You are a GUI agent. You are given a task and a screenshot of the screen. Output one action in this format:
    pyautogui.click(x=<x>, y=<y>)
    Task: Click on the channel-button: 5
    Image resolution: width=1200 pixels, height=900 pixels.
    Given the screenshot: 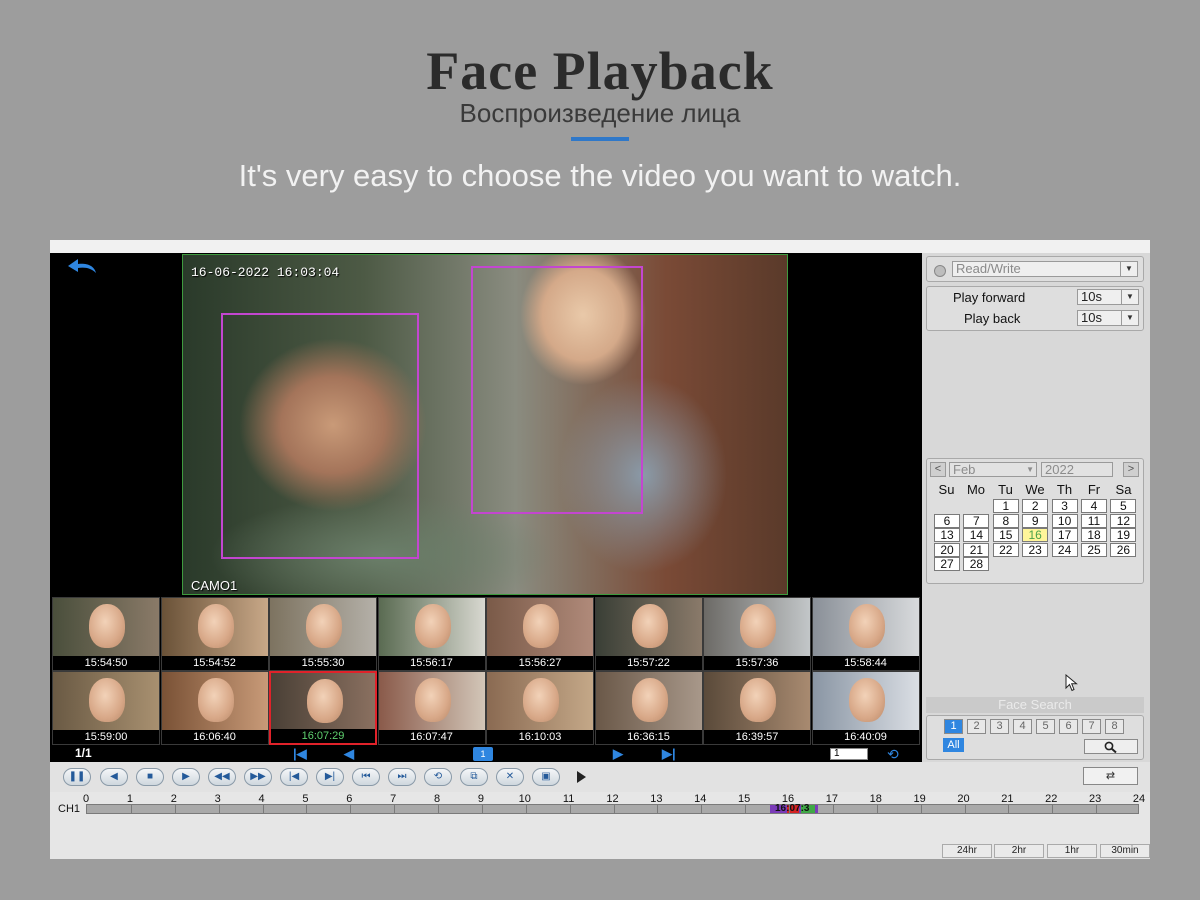 What is the action you would take?
    pyautogui.click(x=1045, y=726)
    